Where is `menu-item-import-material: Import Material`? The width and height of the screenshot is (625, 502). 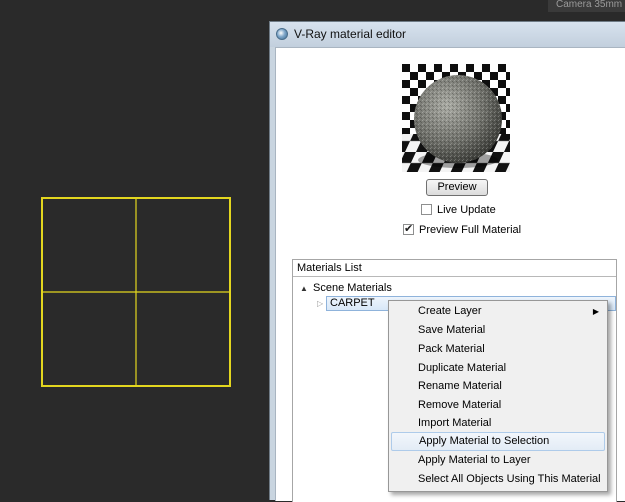 menu-item-import-material: Import Material is located at coordinates (498, 423).